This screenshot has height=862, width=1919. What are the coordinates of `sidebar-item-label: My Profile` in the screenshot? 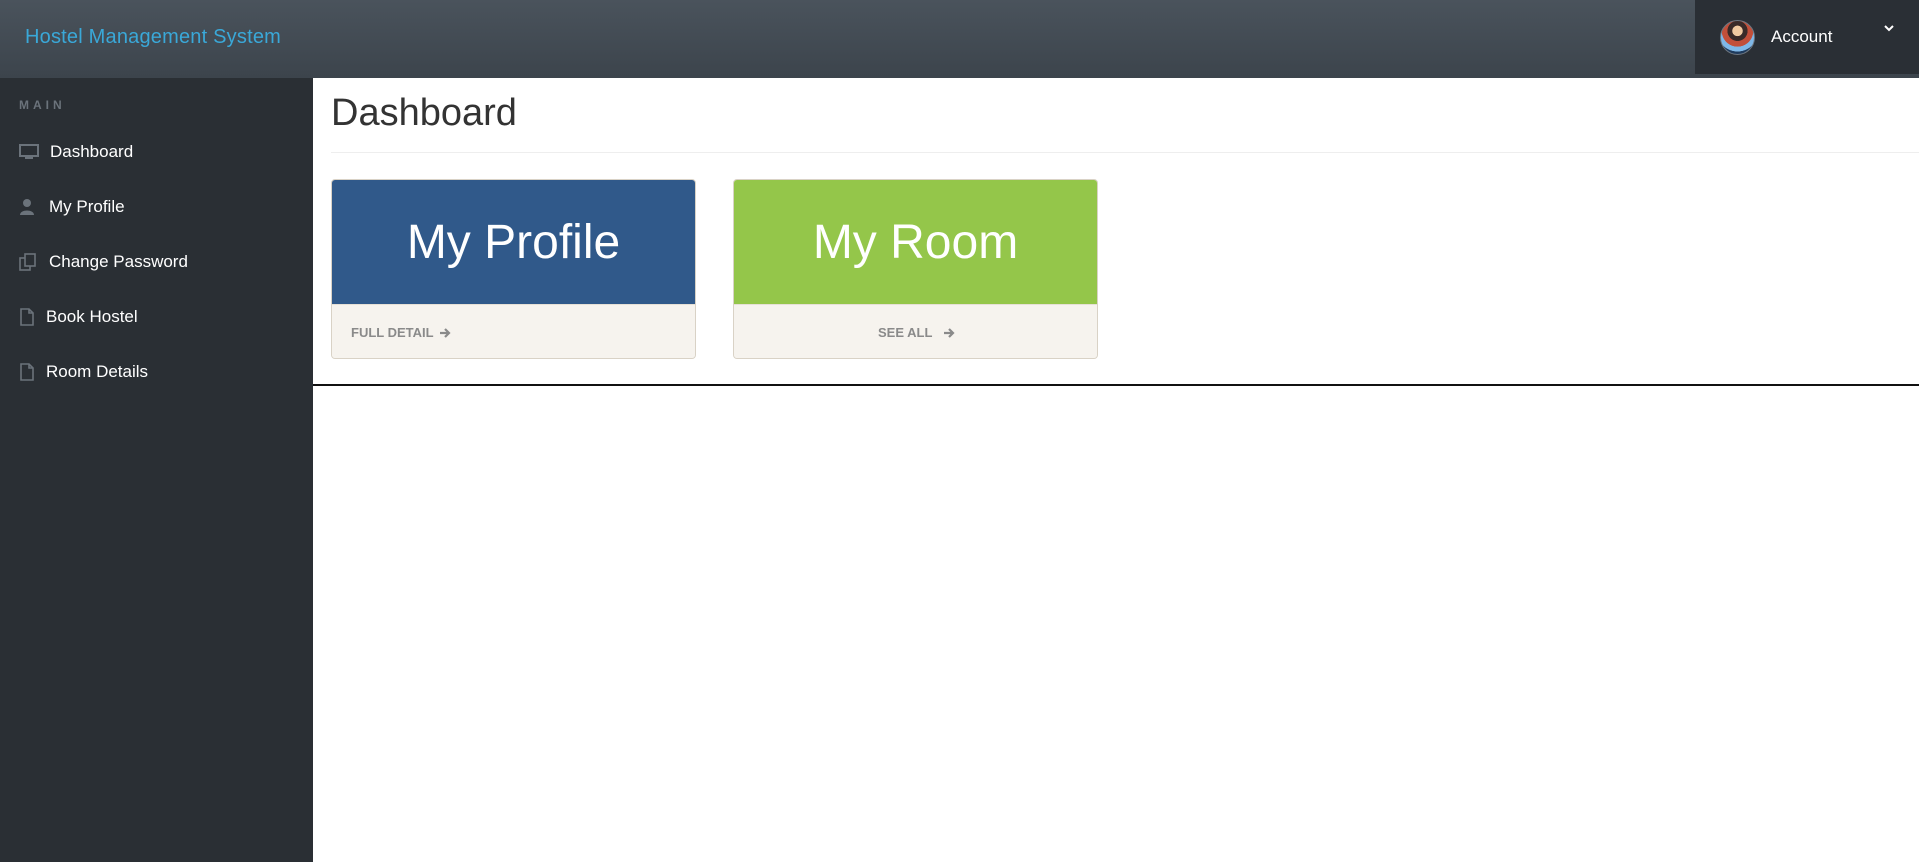 It's located at (87, 206).